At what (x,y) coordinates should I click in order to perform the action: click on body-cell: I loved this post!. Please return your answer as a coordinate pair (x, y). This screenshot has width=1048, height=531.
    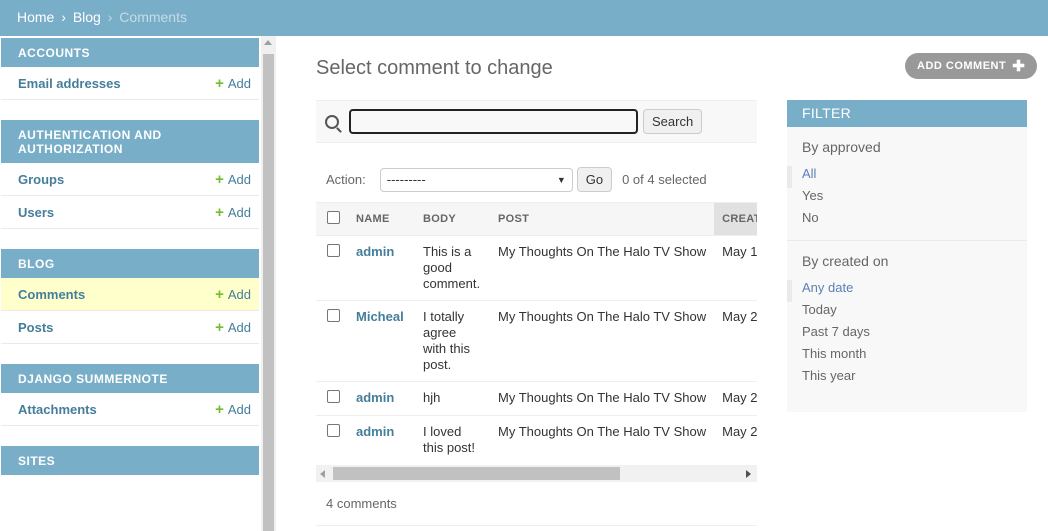
    Looking at the image, I should click on (452, 439).